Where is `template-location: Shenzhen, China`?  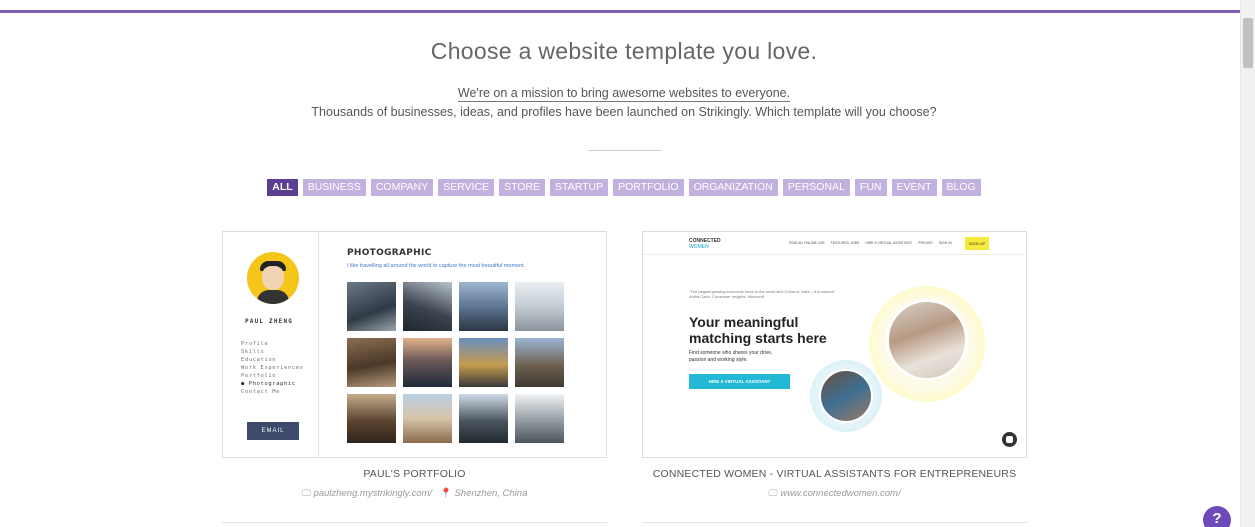 template-location: Shenzhen, China is located at coordinates (491, 493).